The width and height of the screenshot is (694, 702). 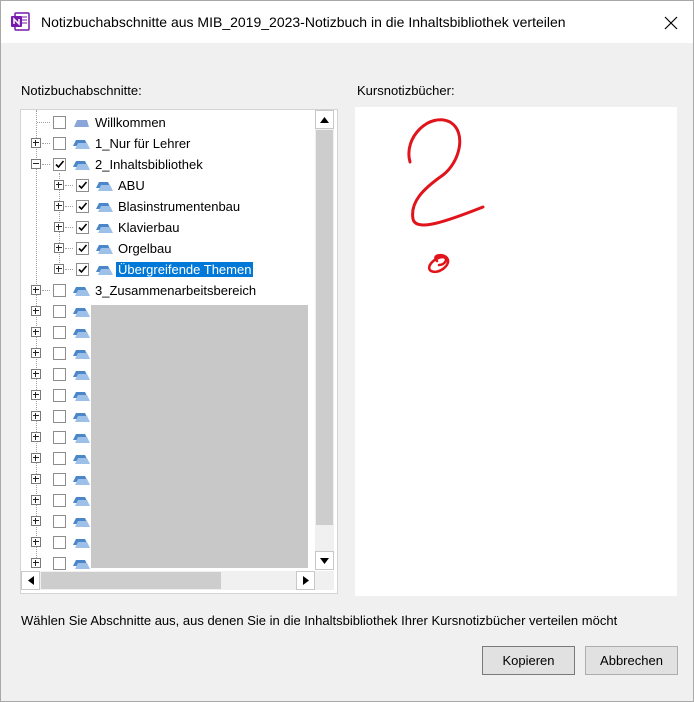 What do you see at coordinates (36, 164) in the screenshot?
I see `collapse-icon` at bounding box center [36, 164].